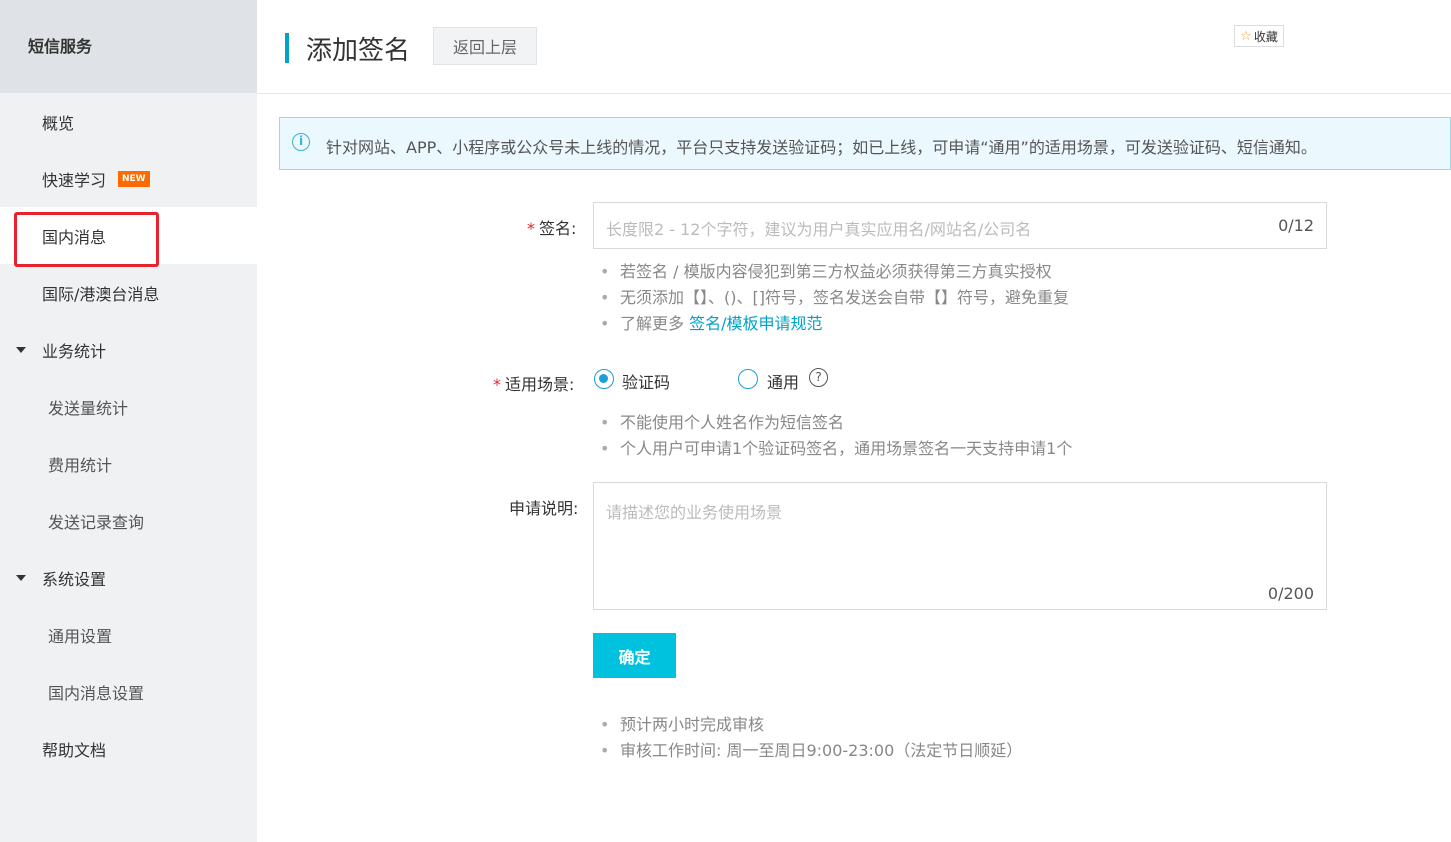 This screenshot has height=842, width=1451. I want to click on back-button: 返回上层, so click(485, 46).